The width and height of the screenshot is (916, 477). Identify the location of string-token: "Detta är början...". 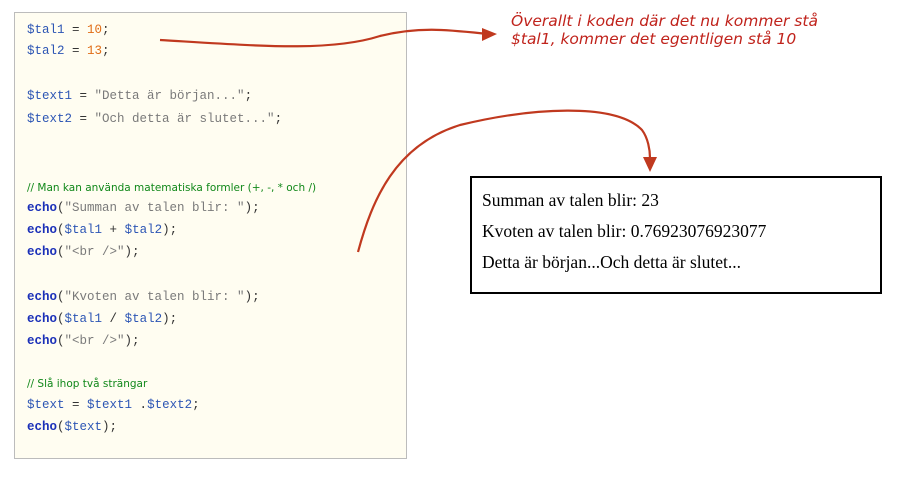
(169, 96).